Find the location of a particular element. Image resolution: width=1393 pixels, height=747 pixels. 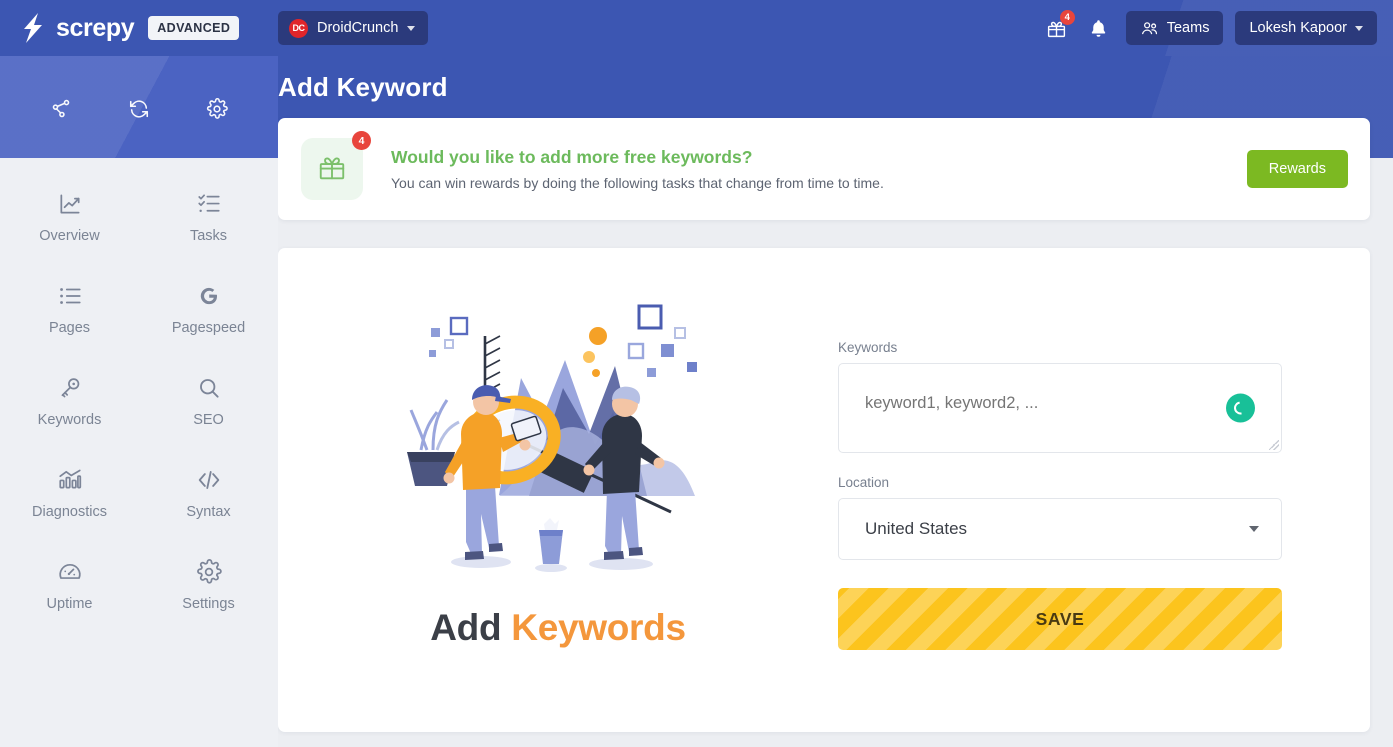

people-with-magnifier-illustration is located at coordinates (558, 447).